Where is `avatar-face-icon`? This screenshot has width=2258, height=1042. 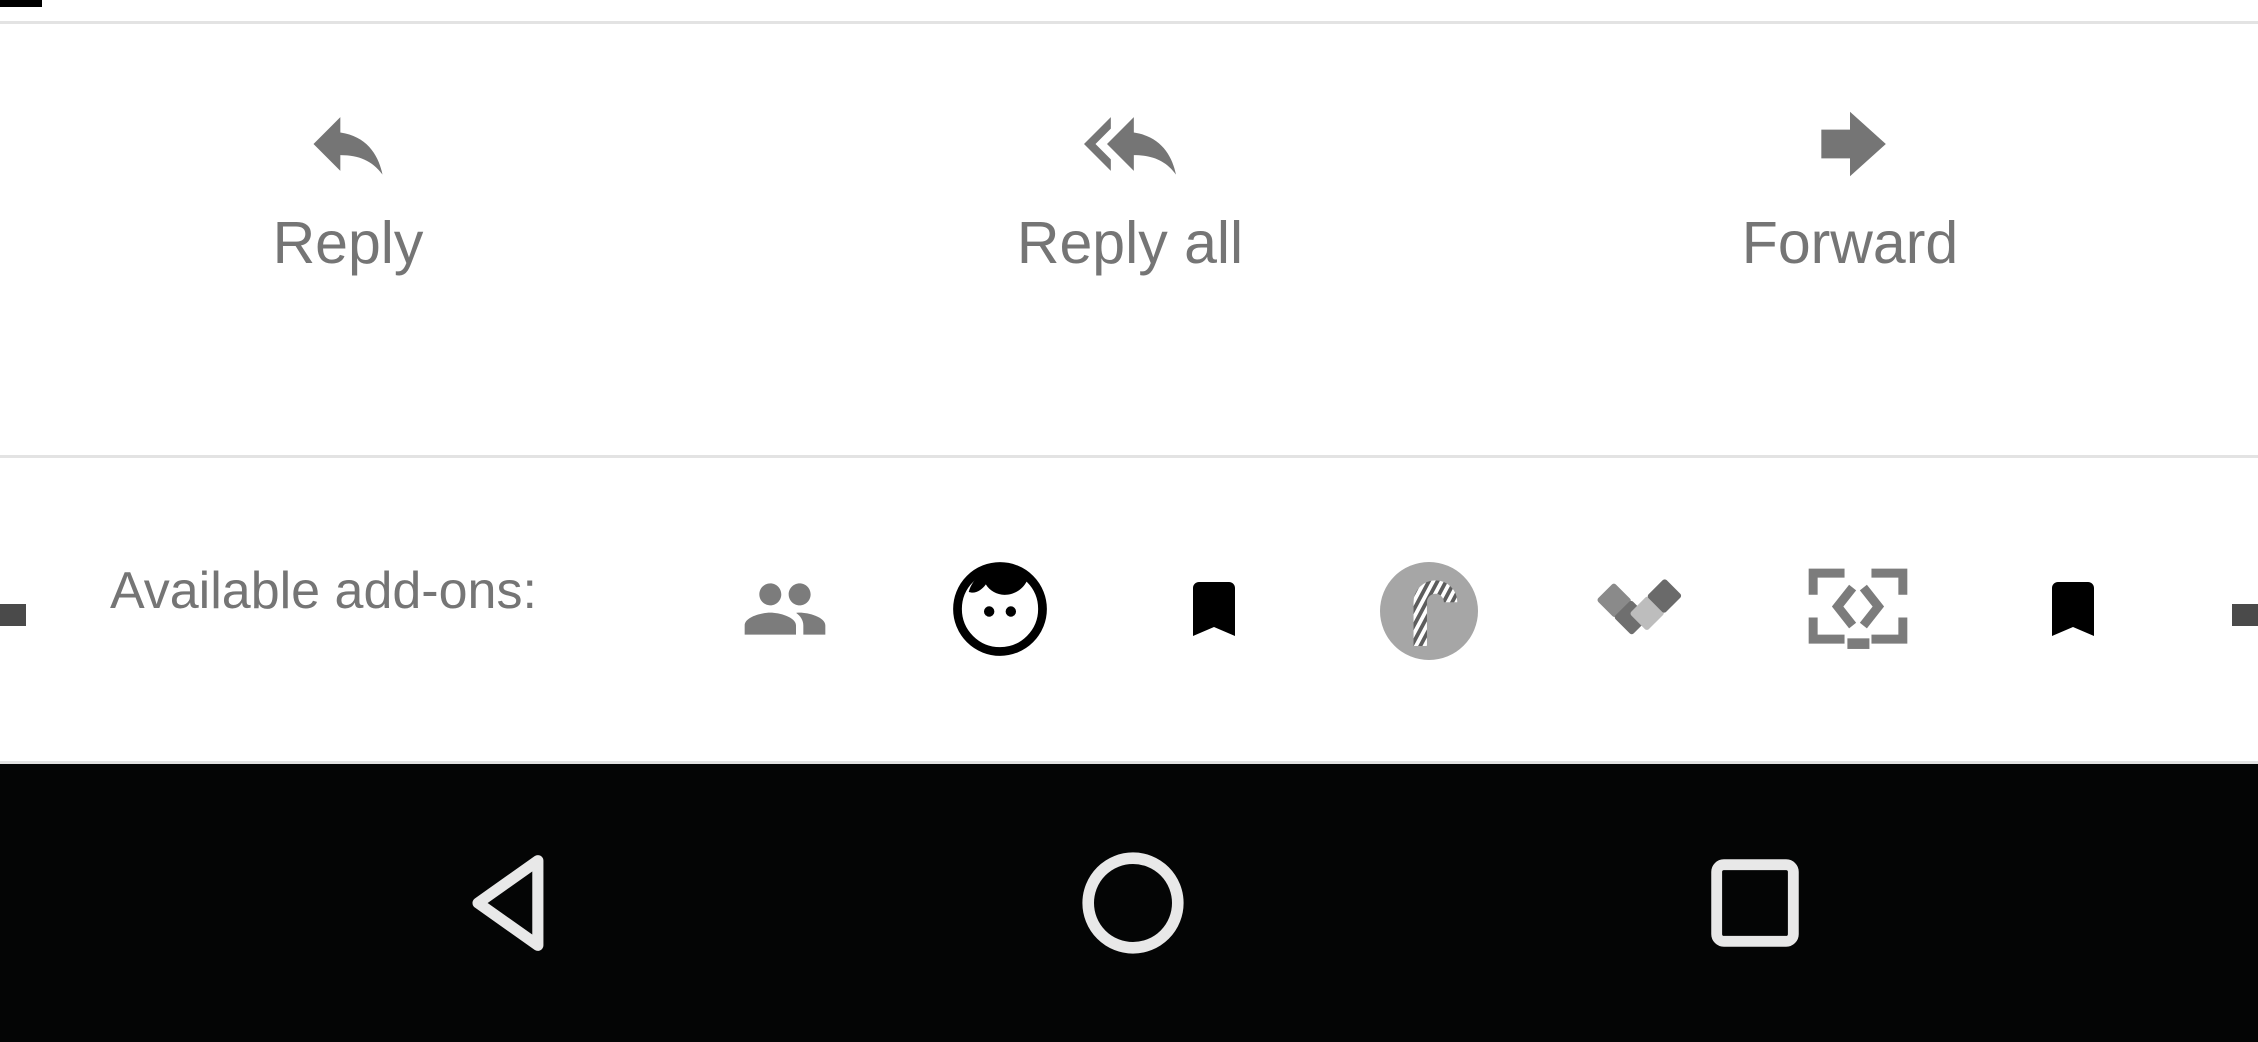
avatar-face-icon is located at coordinates (1000, 611).